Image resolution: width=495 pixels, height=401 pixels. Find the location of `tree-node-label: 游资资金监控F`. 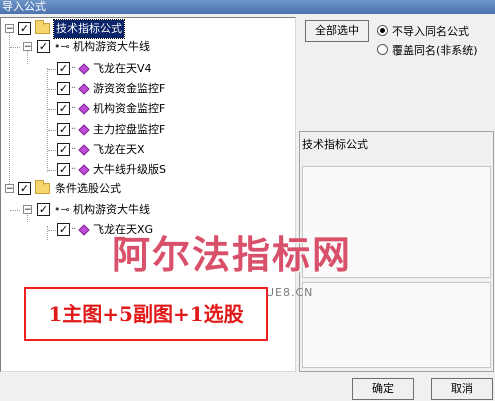

tree-node-label: 游资资金监控F is located at coordinates (129, 89).